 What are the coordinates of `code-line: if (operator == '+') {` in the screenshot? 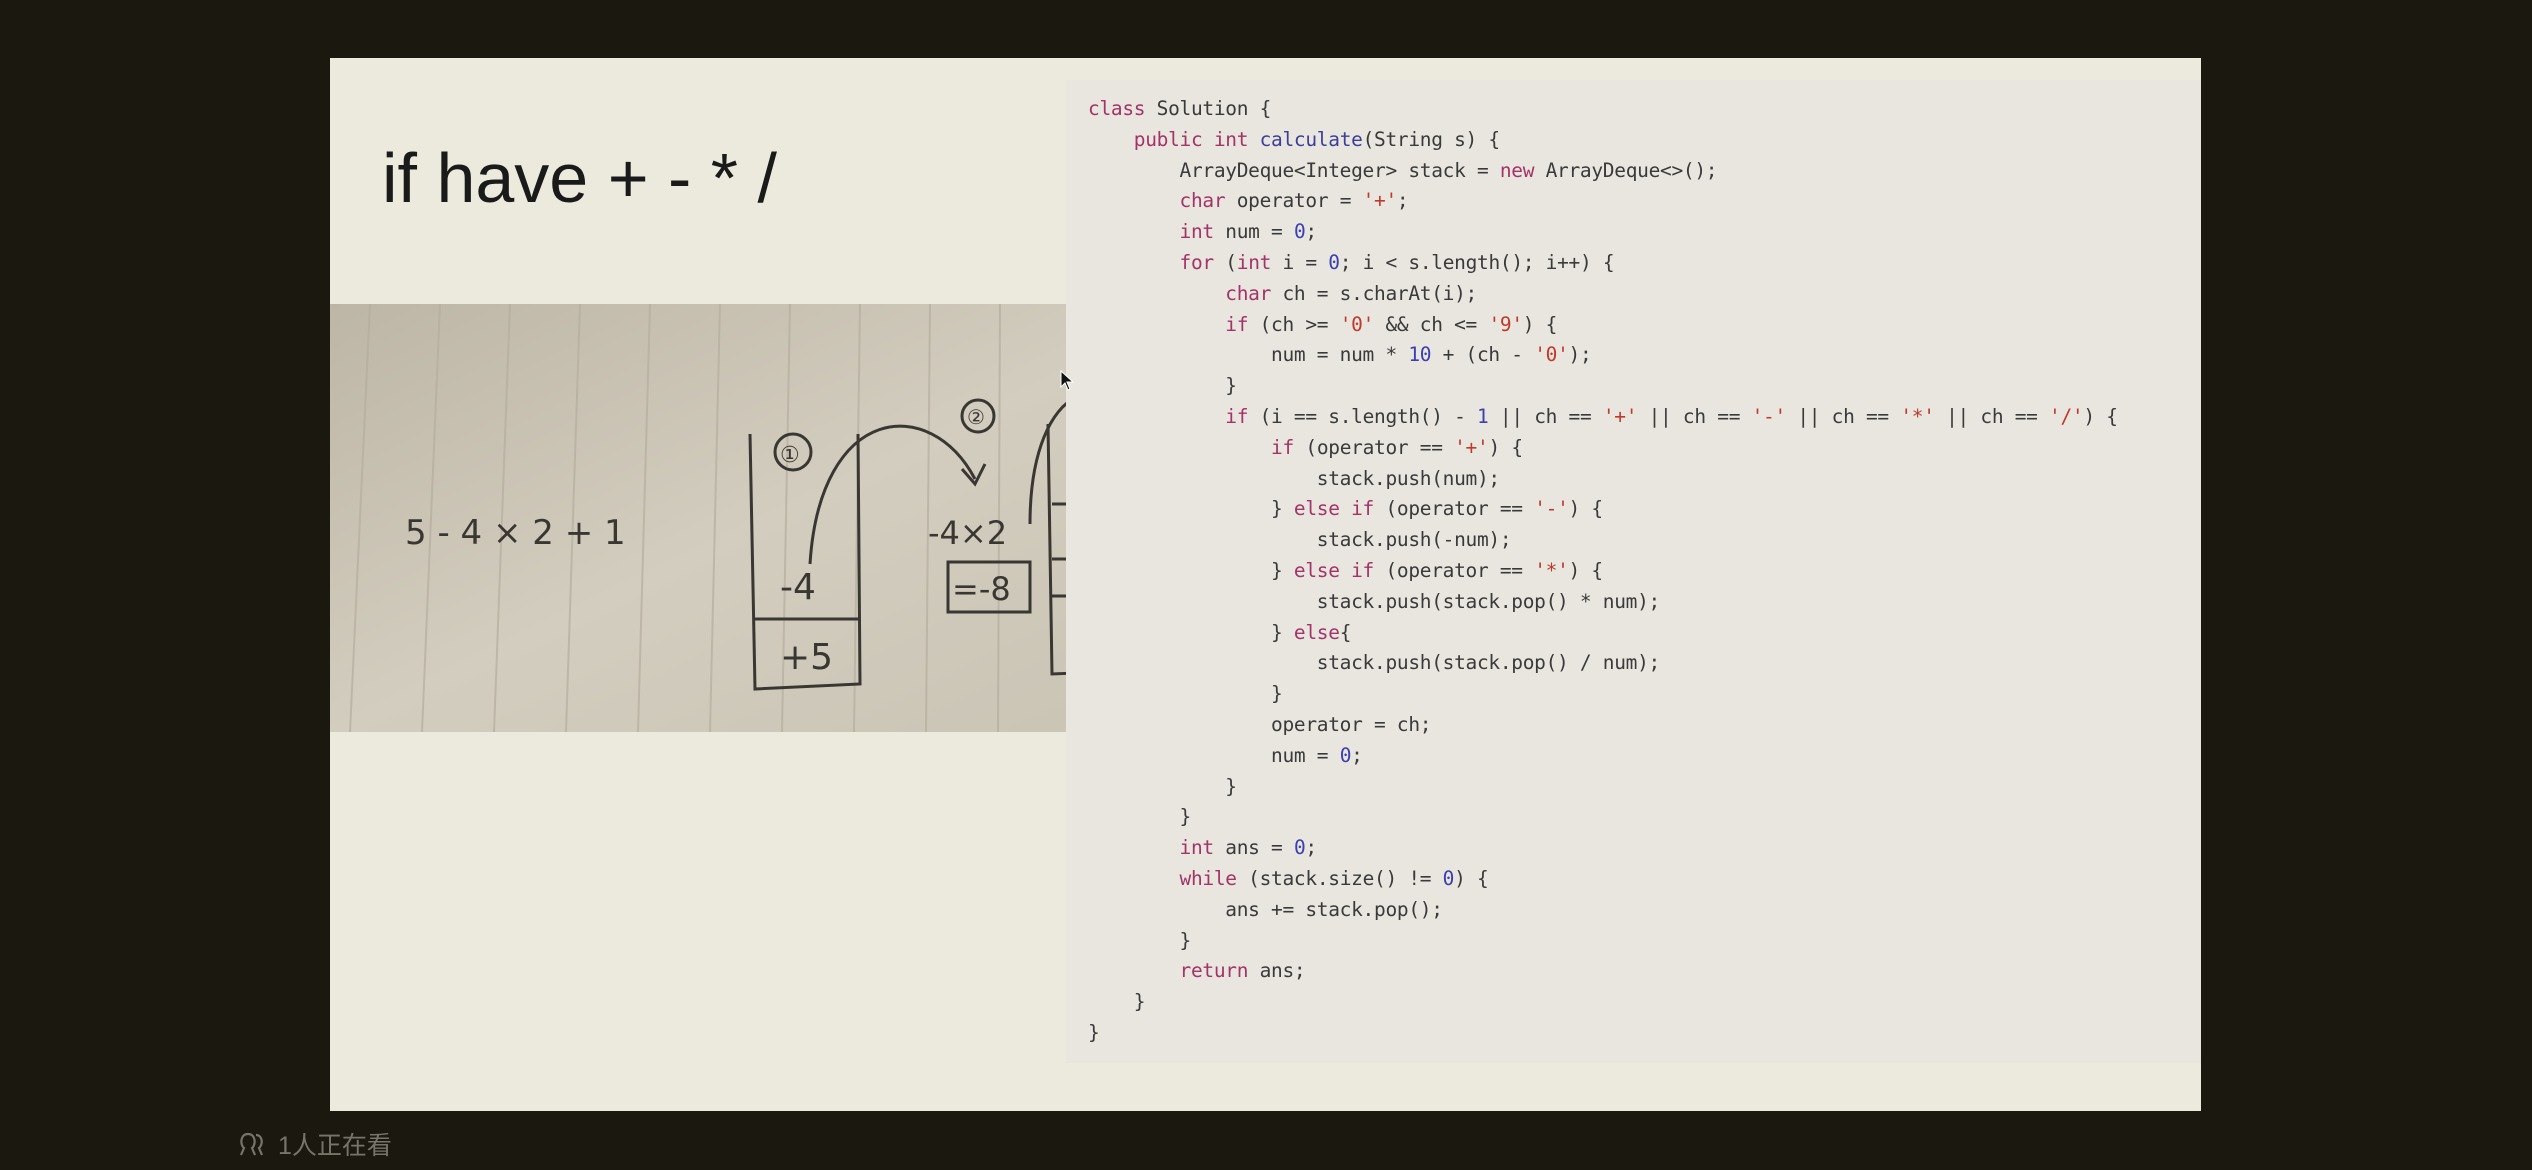 It's located at (1305, 447).